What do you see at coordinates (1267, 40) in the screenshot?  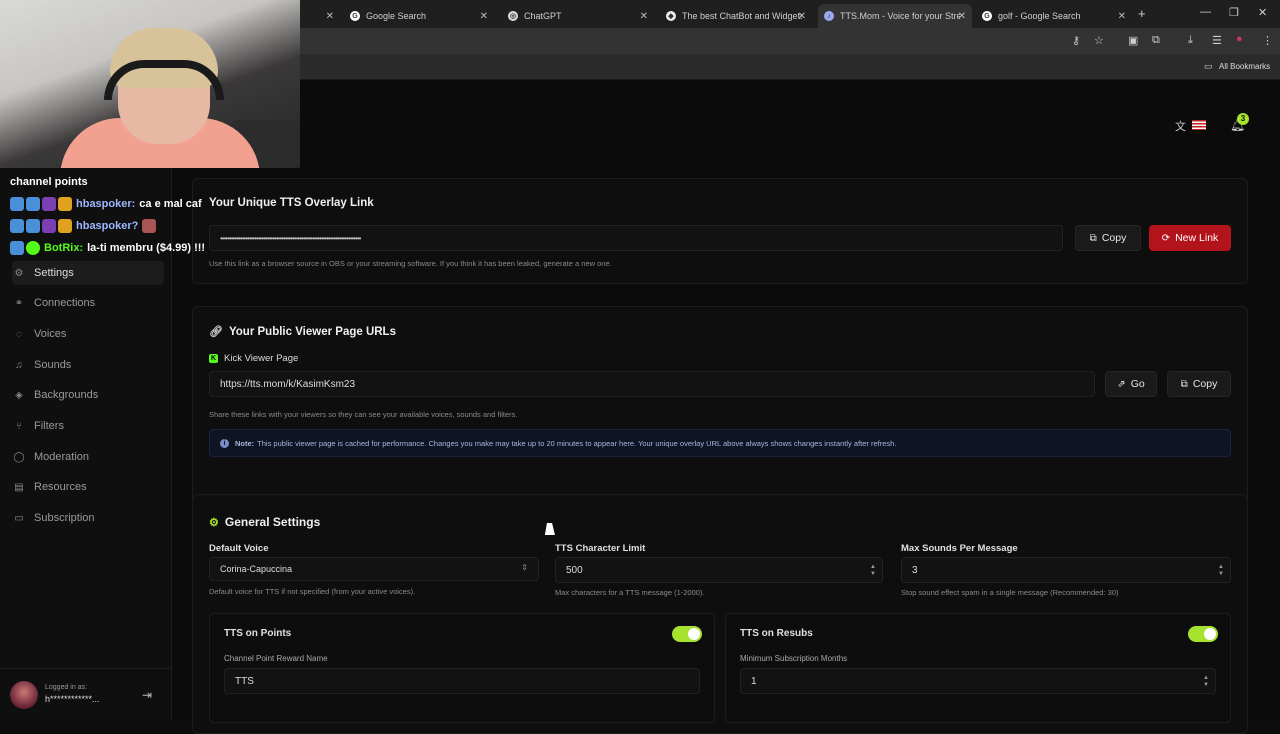 I see `kebab-menu-icon: ⋮` at bounding box center [1267, 40].